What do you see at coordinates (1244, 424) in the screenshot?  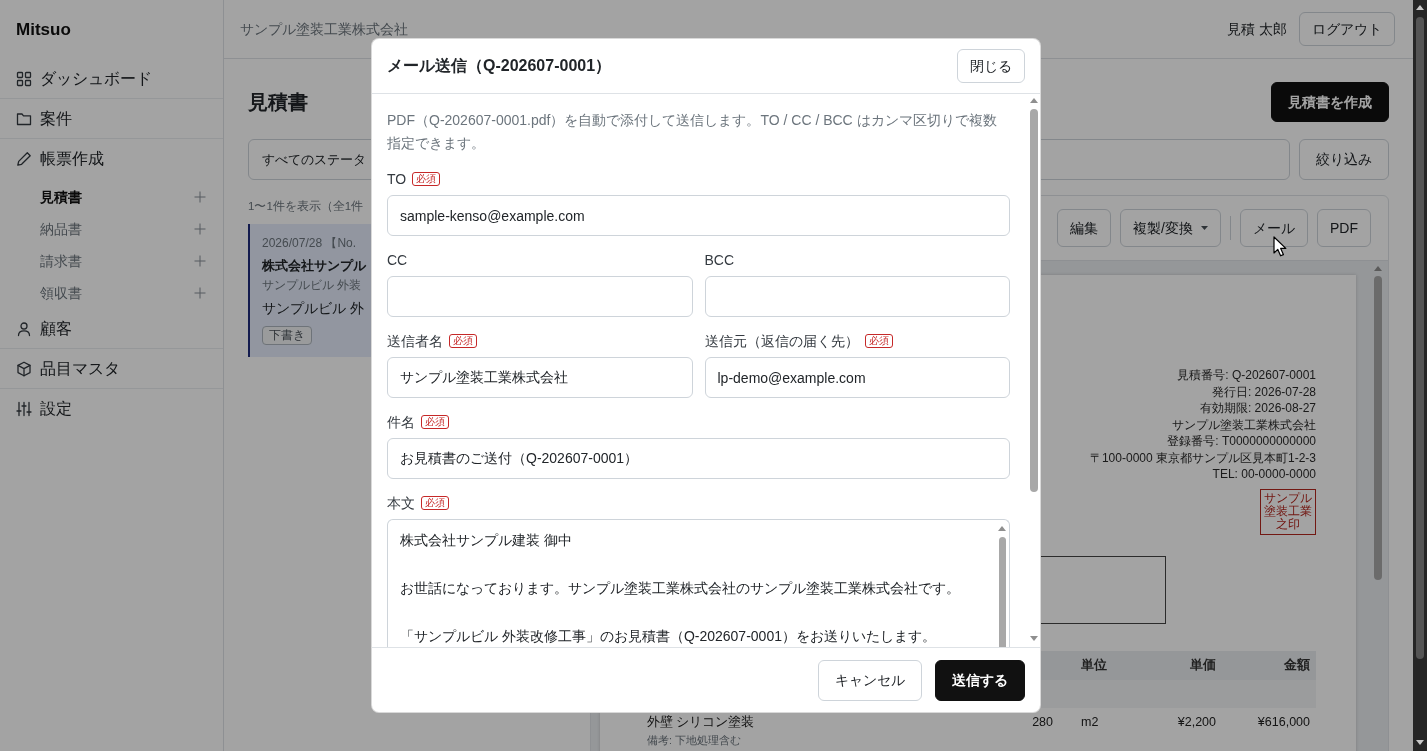 I see `issuer-info-line: サンプル塗装工業株式会社` at bounding box center [1244, 424].